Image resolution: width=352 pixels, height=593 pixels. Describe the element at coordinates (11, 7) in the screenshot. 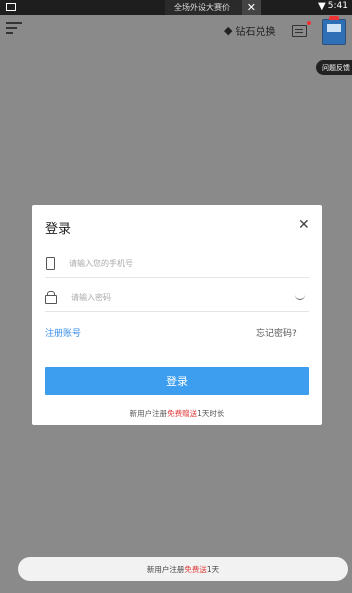

I see `notification-icon` at that location.